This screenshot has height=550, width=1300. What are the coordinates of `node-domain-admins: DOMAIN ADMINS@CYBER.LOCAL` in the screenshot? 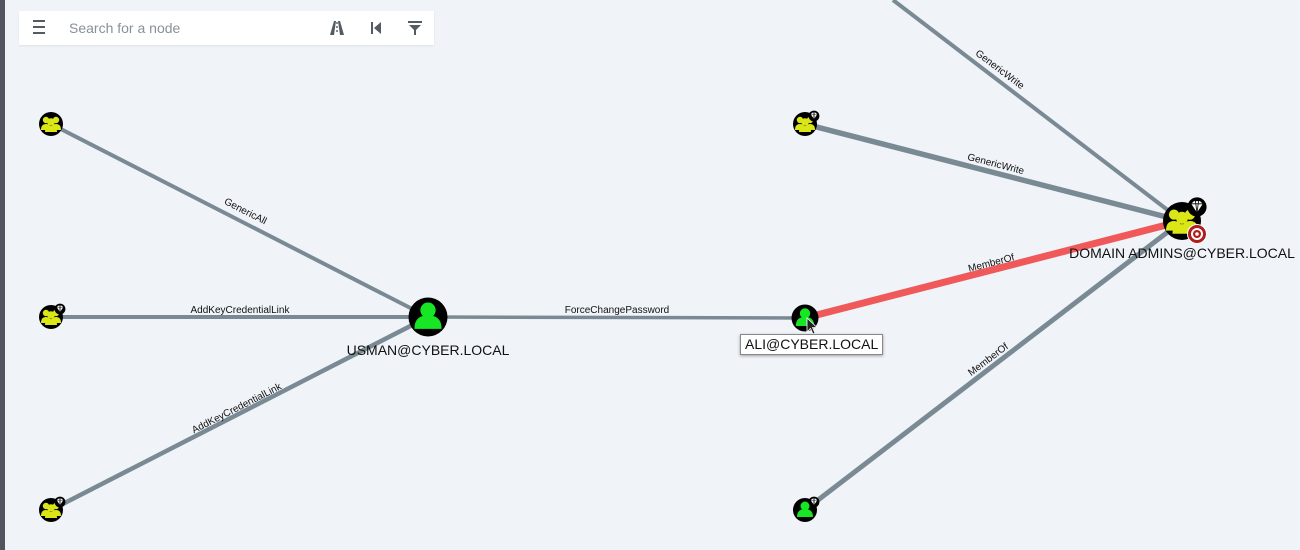 It's located at (1182, 228).